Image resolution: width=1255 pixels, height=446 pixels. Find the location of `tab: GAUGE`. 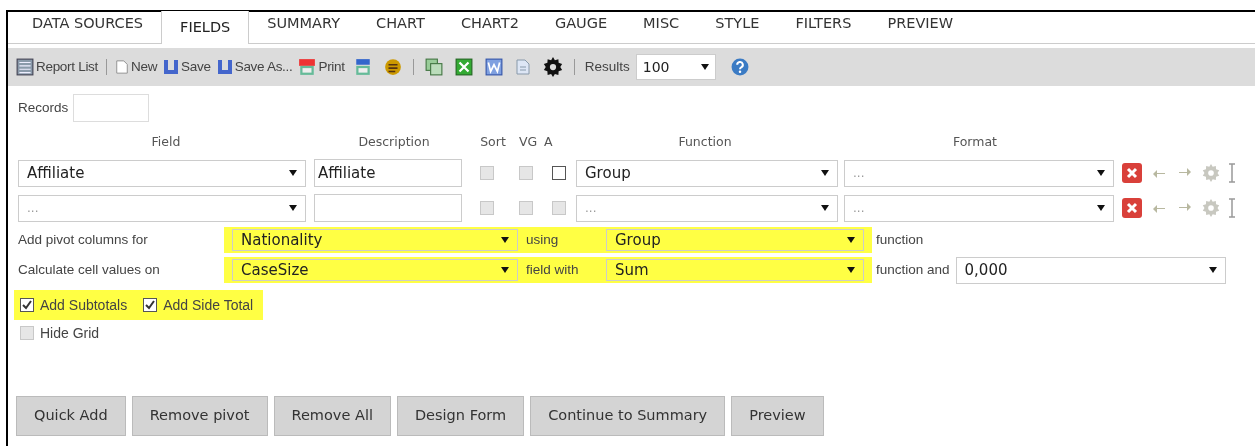

tab: GAUGE is located at coordinates (581, 27).